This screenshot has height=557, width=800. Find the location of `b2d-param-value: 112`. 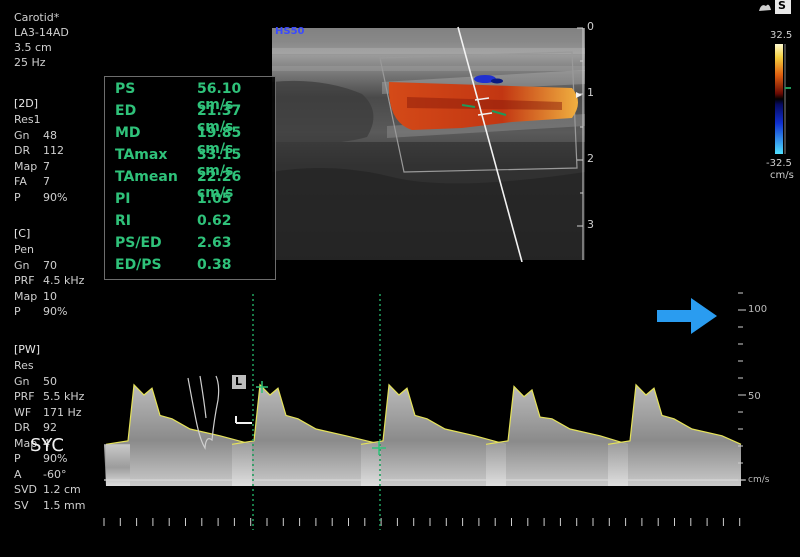

b2d-param-value: 112 is located at coordinates (53, 150).